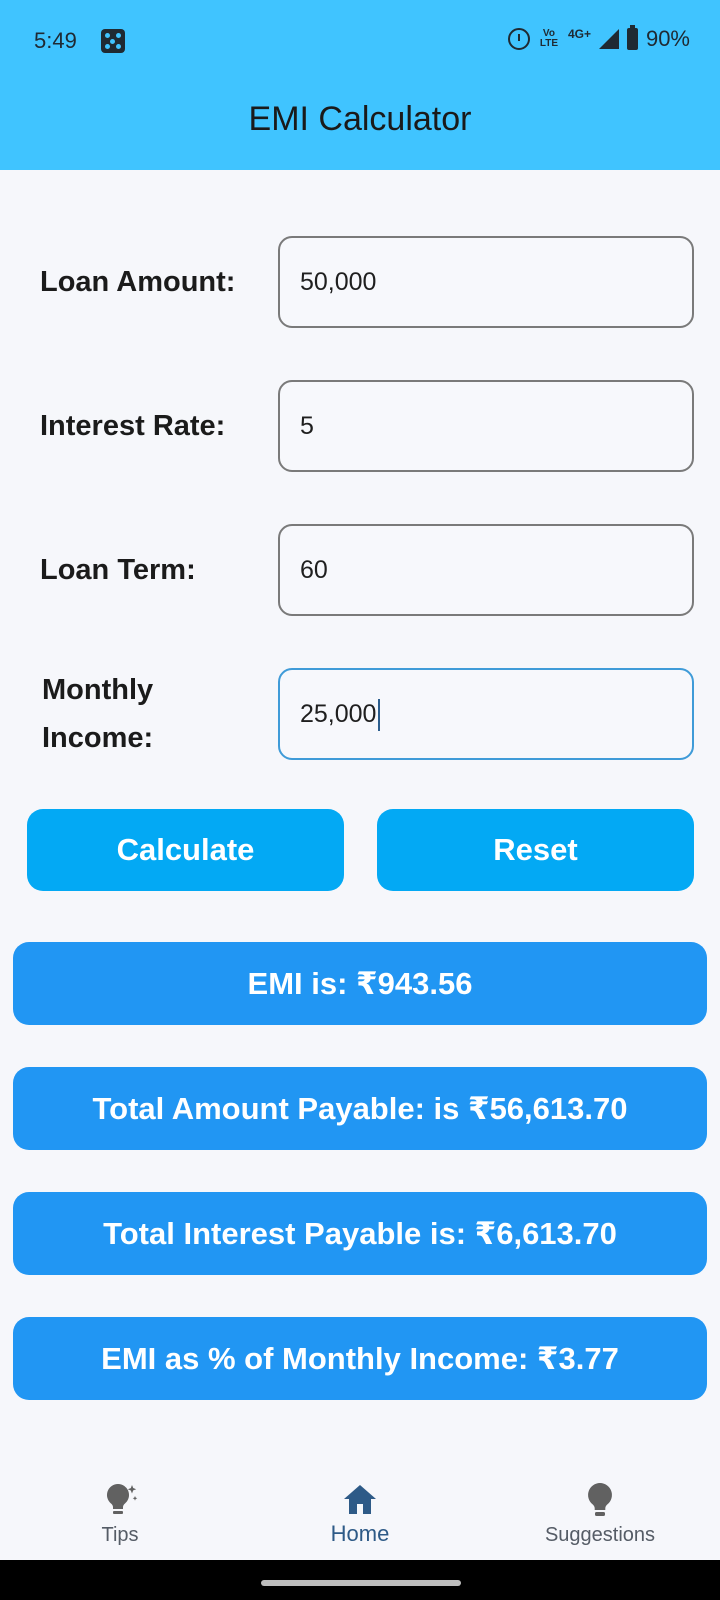  I want to click on reset-button: Reset, so click(535, 850).